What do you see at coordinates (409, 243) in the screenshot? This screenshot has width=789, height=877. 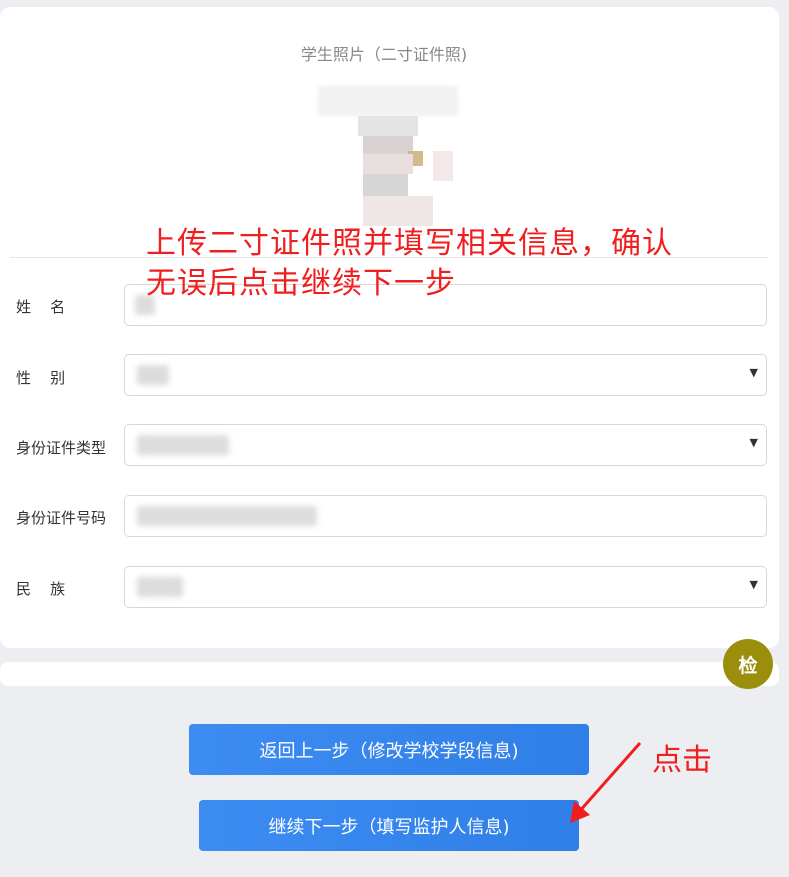 I see `annotation-line-1: 上传二寸证件照并填写相关信息，确认` at bounding box center [409, 243].